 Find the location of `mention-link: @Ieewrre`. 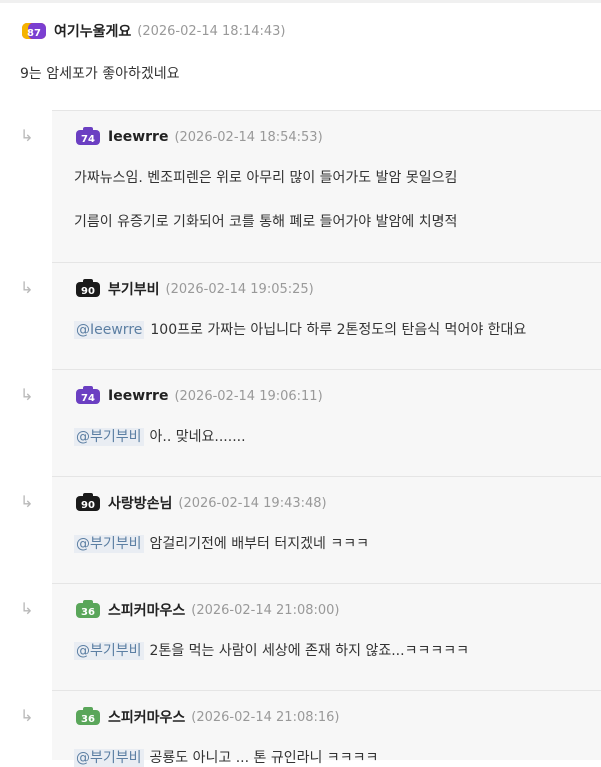

mention-link: @Ieewrre is located at coordinates (109, 330).